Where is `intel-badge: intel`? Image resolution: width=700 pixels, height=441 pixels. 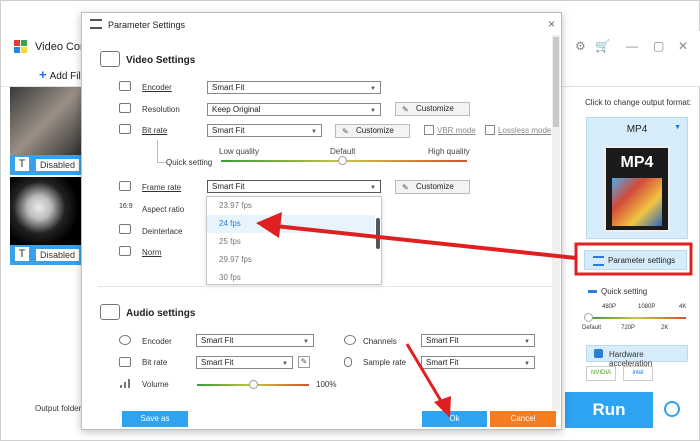 intel-badge: intel is located at coordinates (638, 373).